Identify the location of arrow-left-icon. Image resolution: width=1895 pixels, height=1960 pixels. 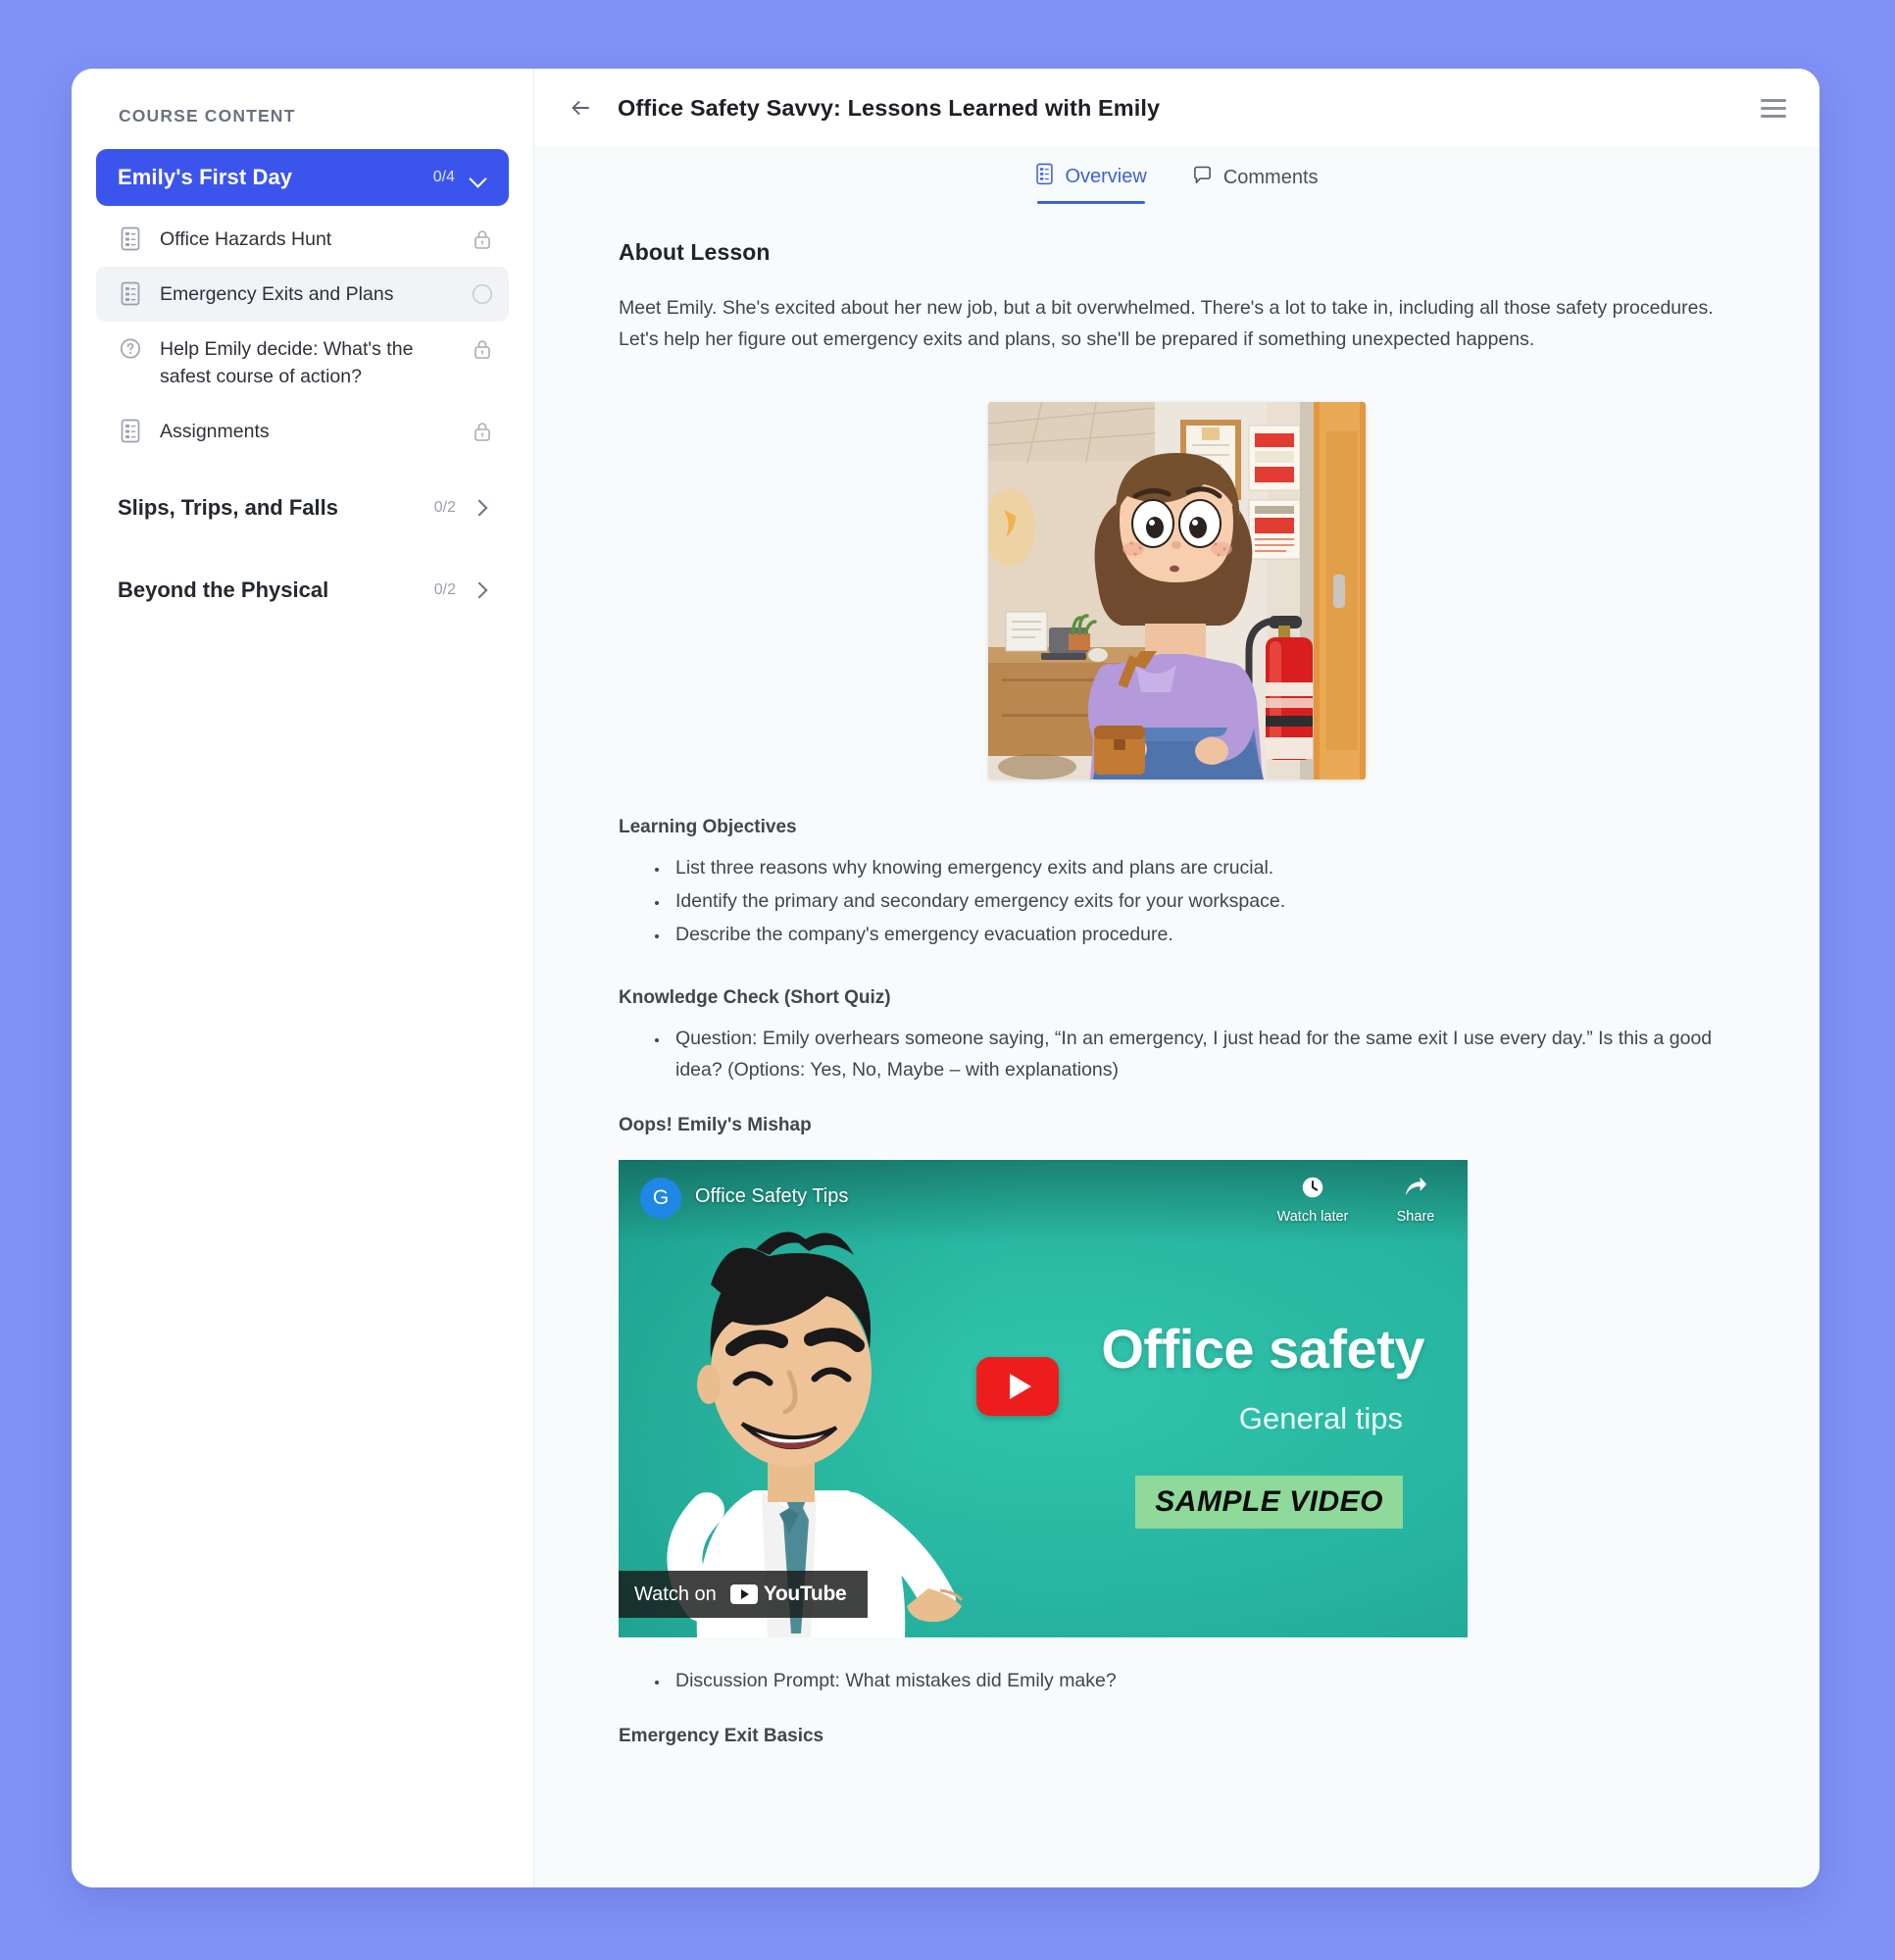
(580, 108).